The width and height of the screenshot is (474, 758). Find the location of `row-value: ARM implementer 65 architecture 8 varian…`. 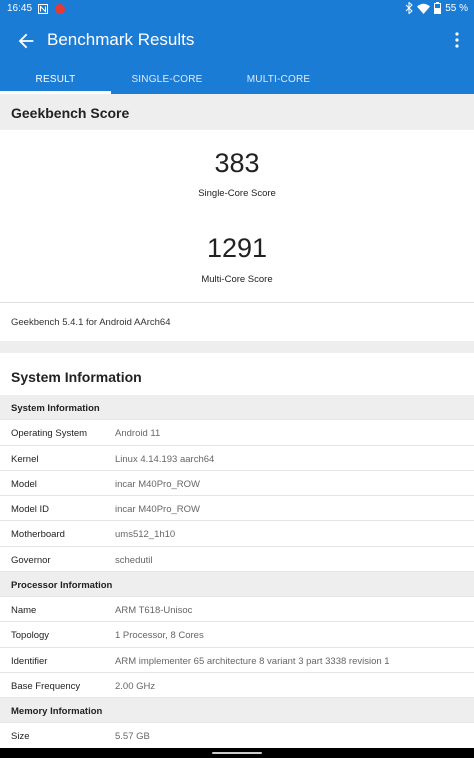

row-value: ARM implementer 65 architecture 8 varian… is located at coordinates (252, 661).